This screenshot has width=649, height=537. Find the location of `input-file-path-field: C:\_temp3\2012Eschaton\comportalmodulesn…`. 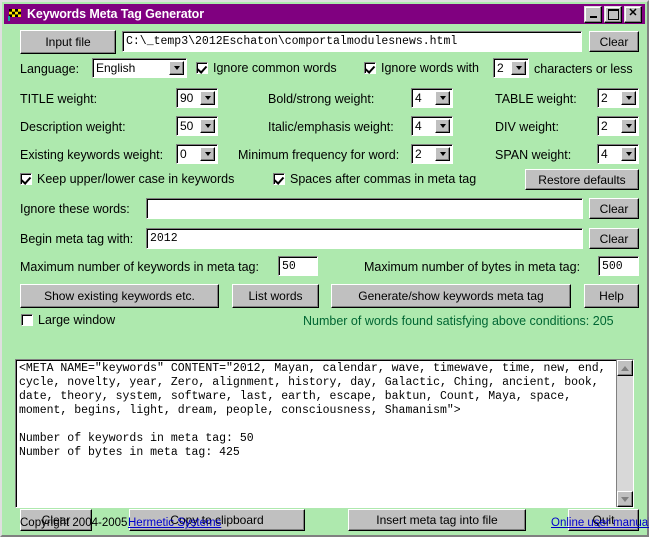

input-file-path-field: C:\_temp3\2012Eschaton\comportalmodulesn… is located at coordinates (352, 41).